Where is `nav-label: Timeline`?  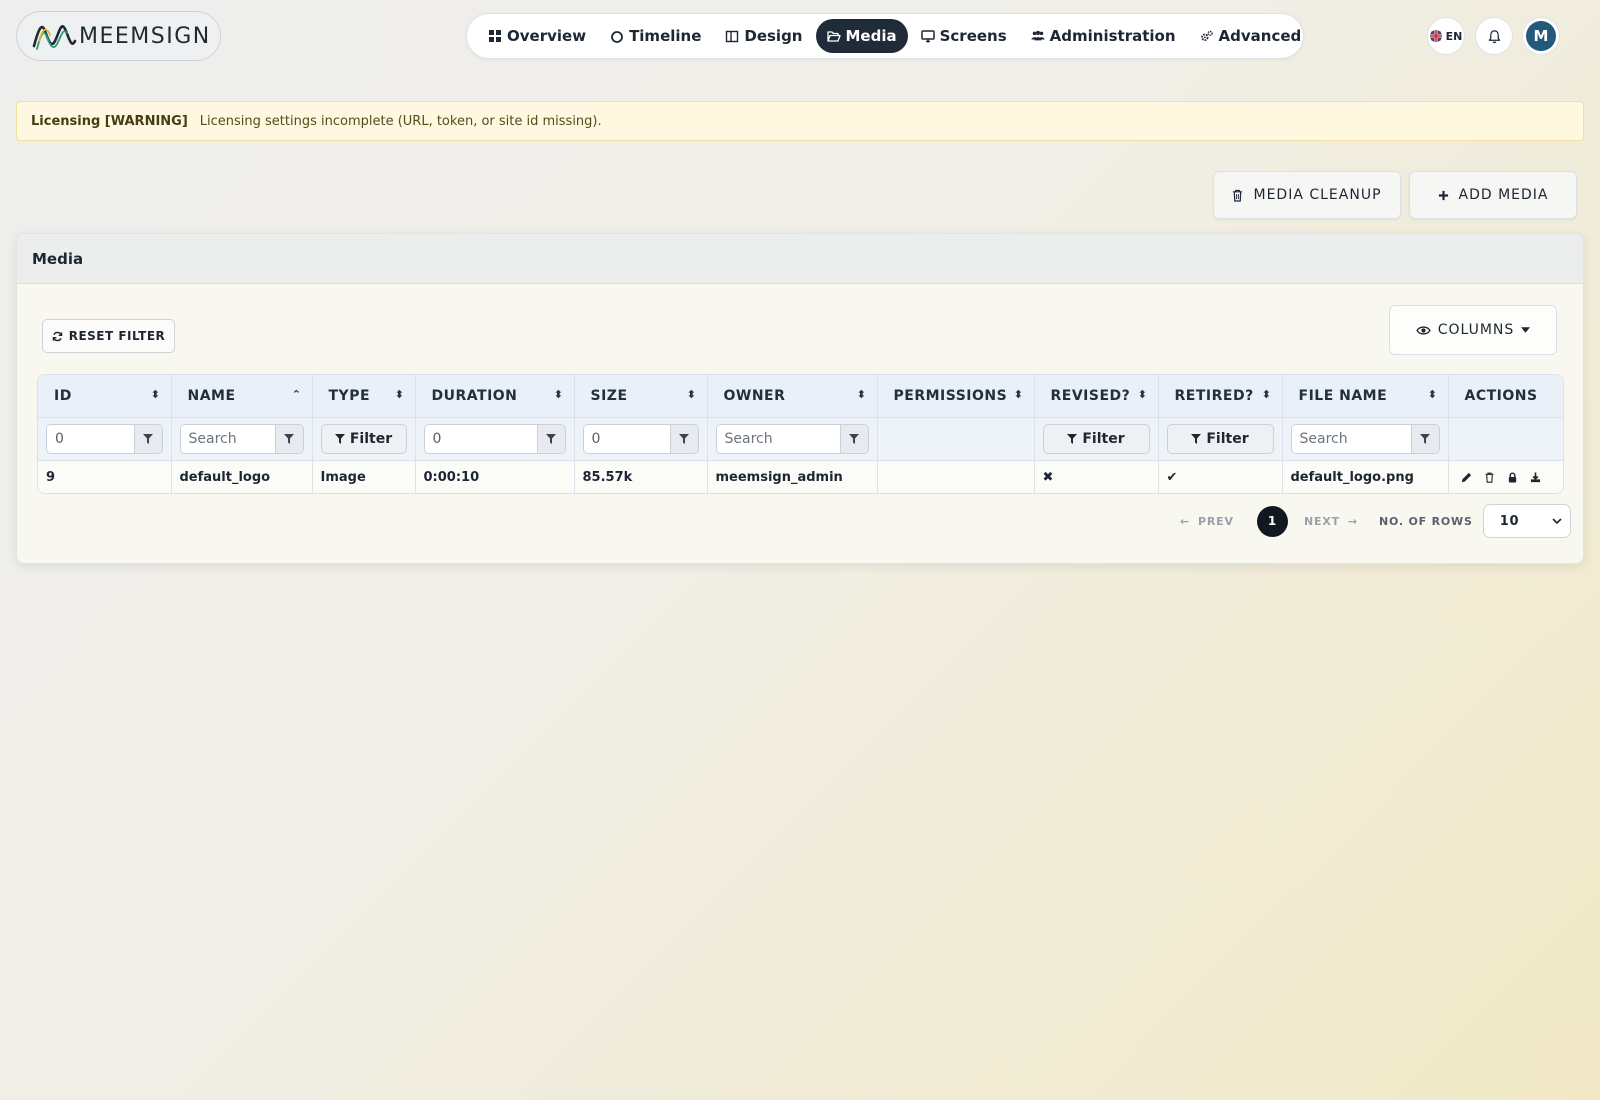
nav-label: Timeline is located at coordinates (665, 36).